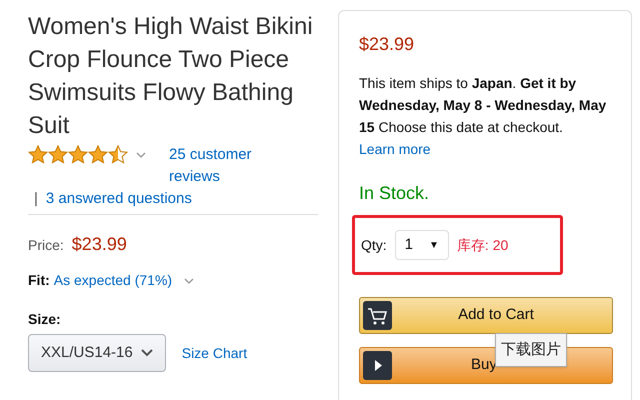 The height and width of the screenshot is (400, 640). Describe the element at coordinates (39, 280) in the screenshot. I see `fit-label: Fit:` at that location.